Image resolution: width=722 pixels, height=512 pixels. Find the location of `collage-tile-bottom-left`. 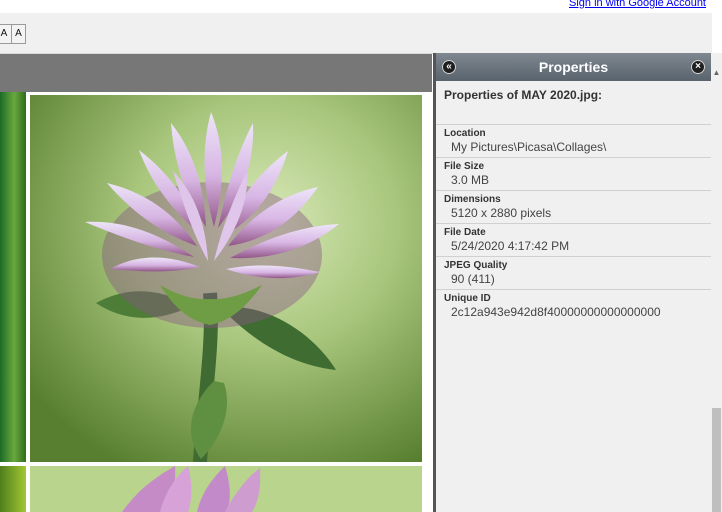

collage-tile-bottom-left is located at coordinates (13, 489).